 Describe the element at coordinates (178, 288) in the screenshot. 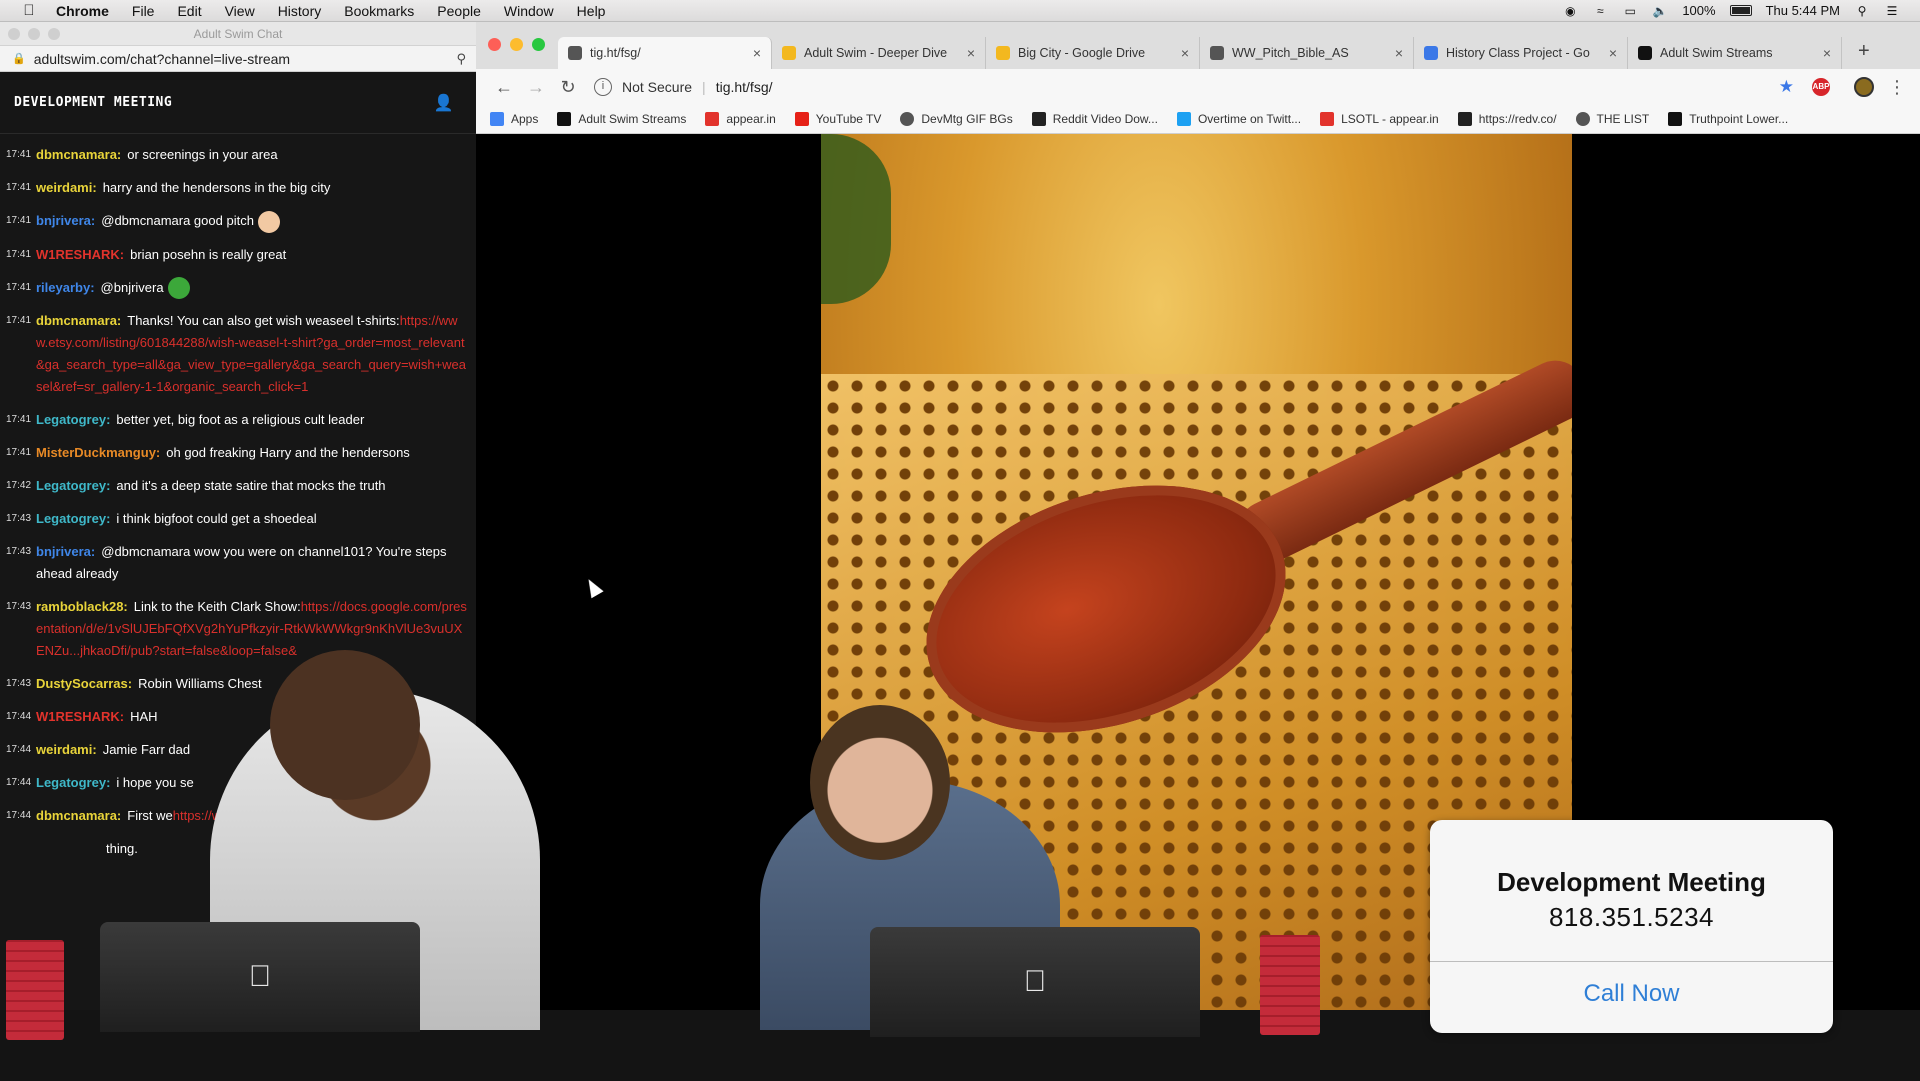

I see `green-emote-icon` at that location.